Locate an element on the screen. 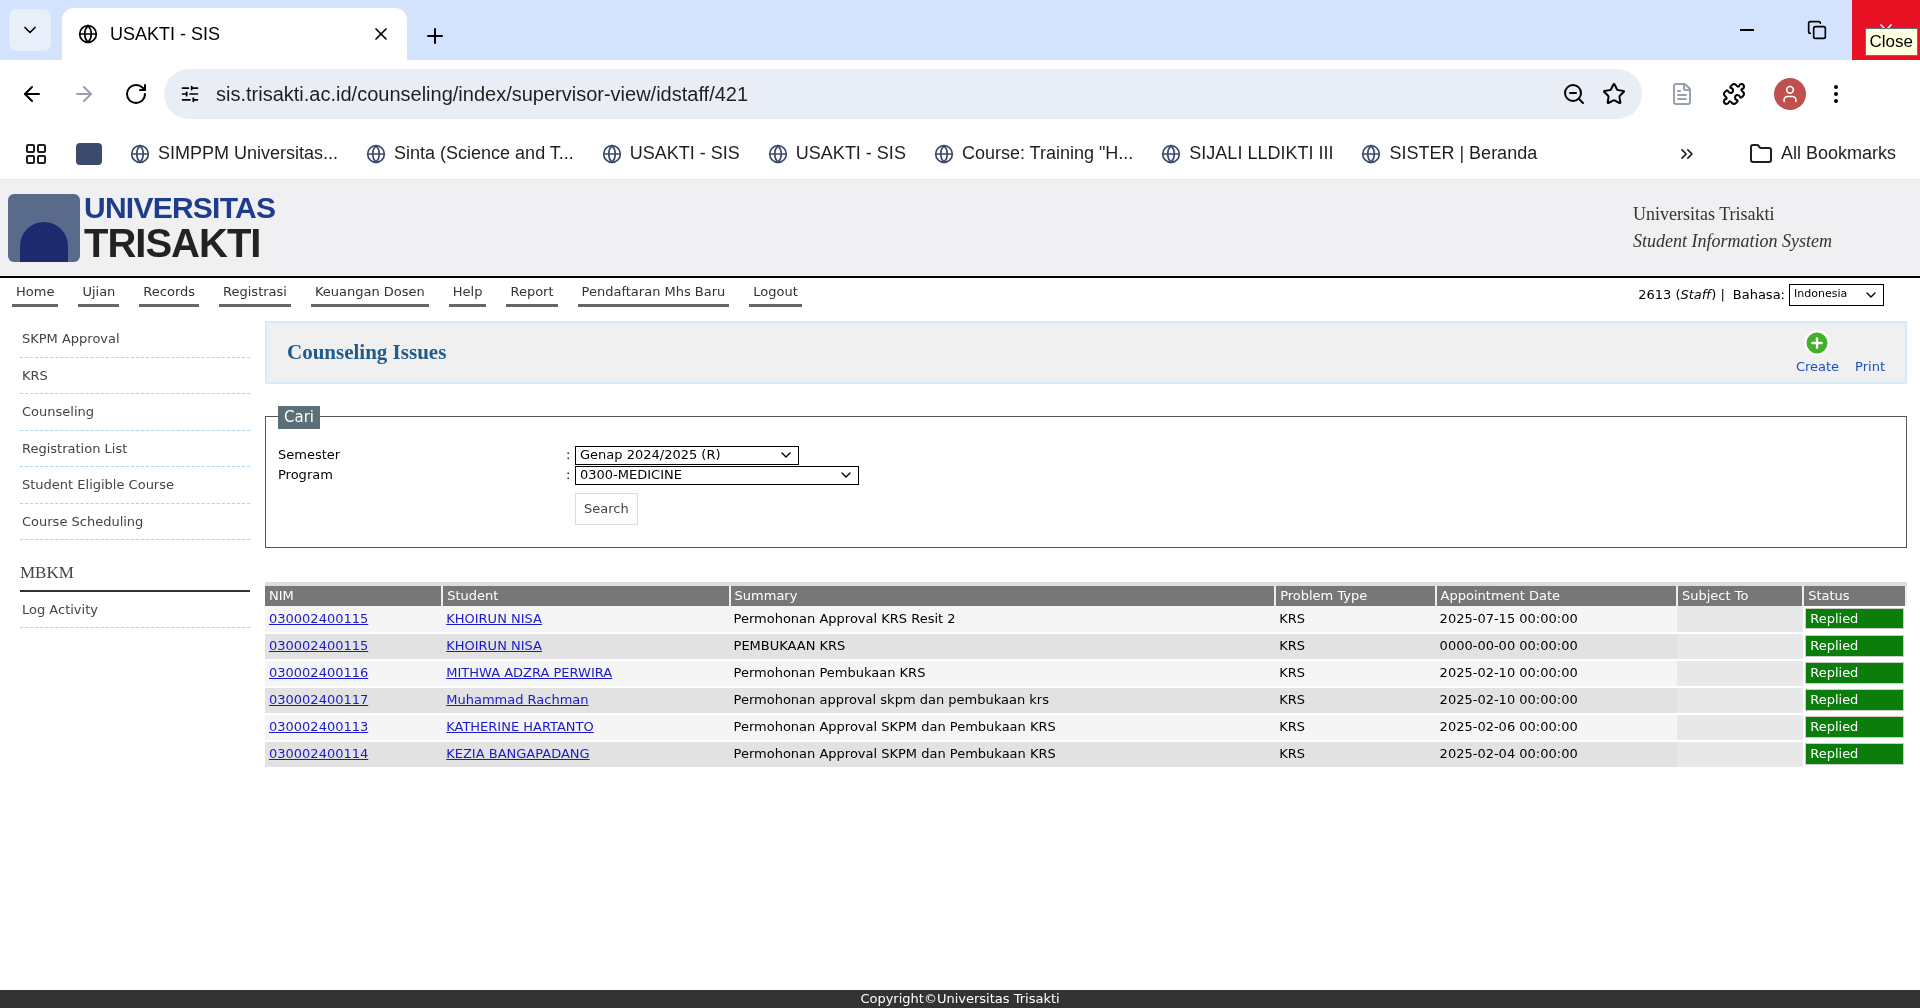  column-header: Problem Type is located at coordinates (1355, 595).